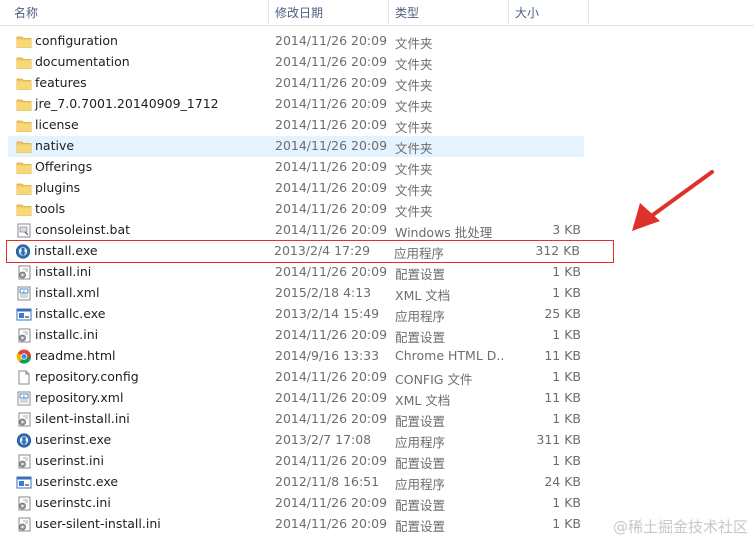  I want to click on file-name: userinst.ini, so click(69, 460).